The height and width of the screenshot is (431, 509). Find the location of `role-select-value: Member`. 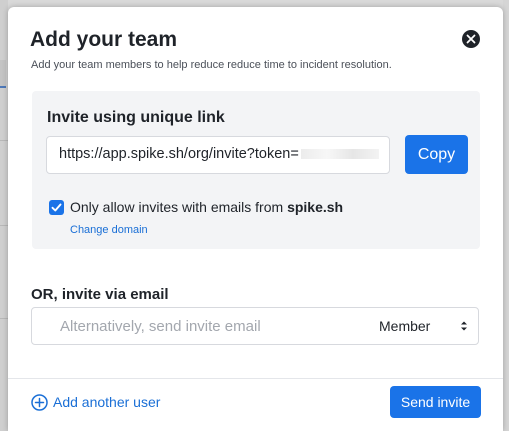

role-select-value: Member is located at coordinates (405, 326).